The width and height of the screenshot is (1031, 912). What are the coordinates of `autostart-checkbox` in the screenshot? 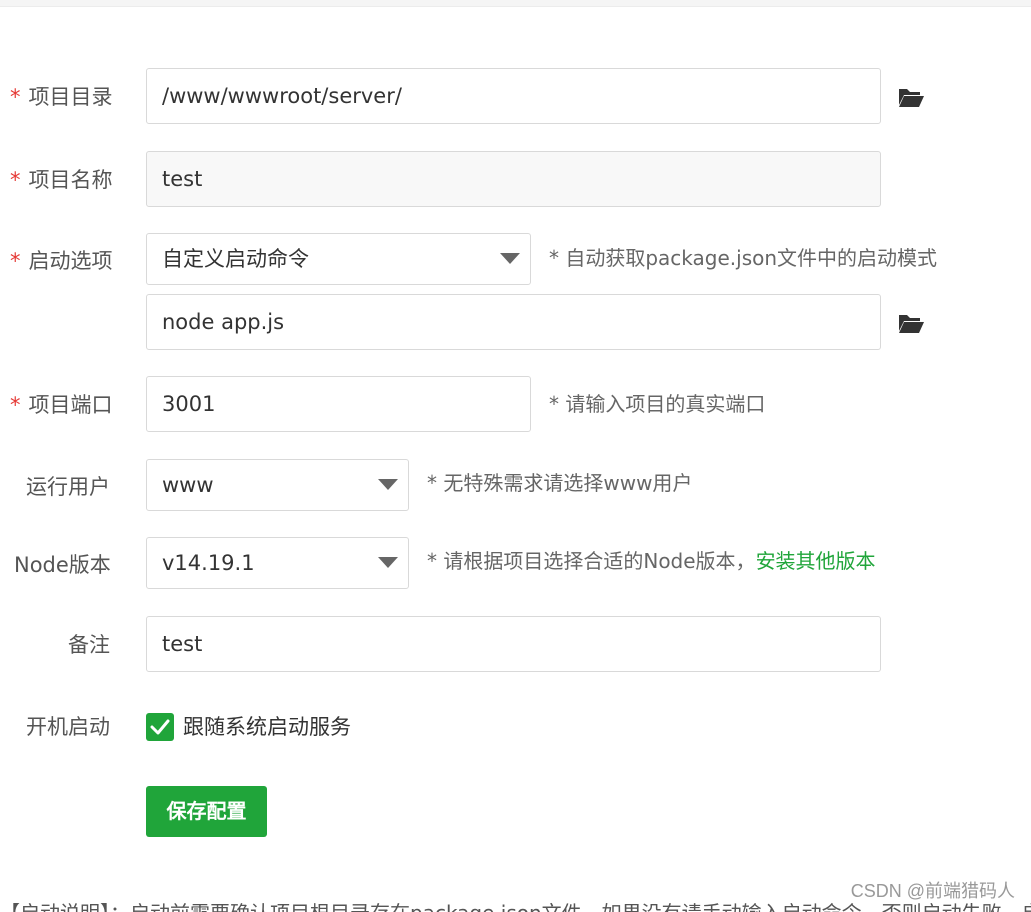 It's located at (160, 727).